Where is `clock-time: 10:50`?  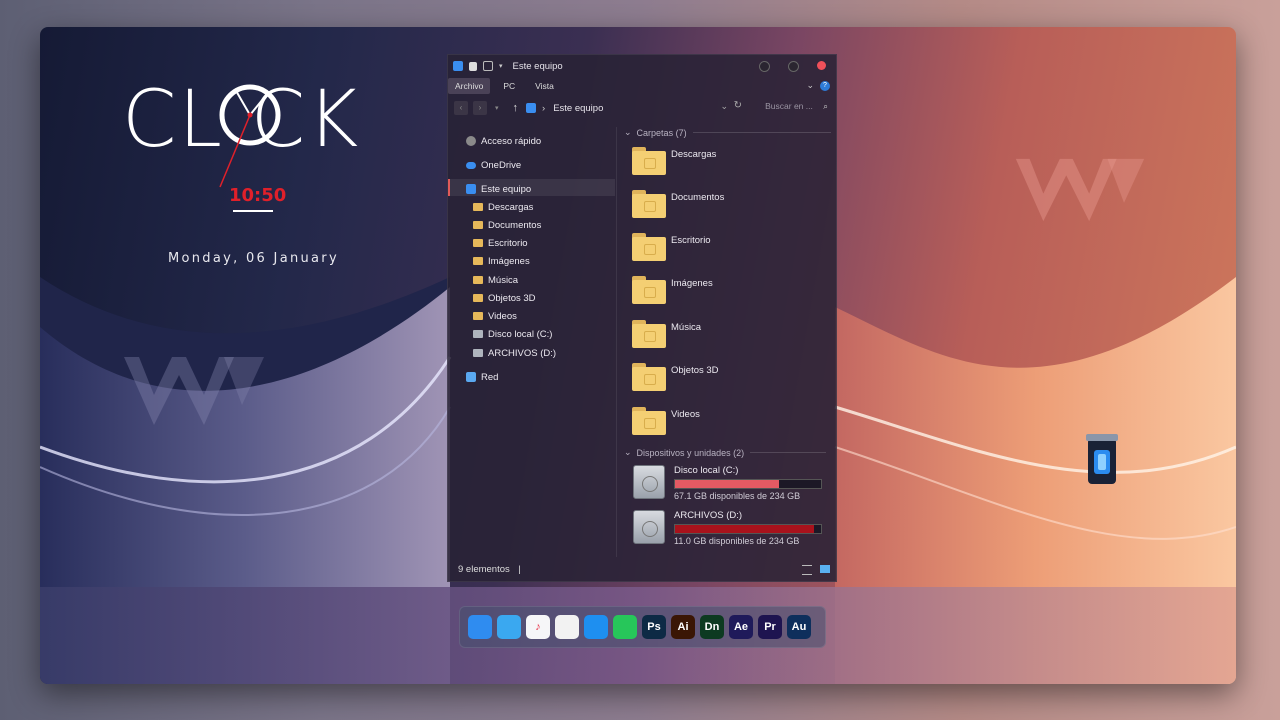 clock-time: 10:50 is located at coordinates (258, 195).